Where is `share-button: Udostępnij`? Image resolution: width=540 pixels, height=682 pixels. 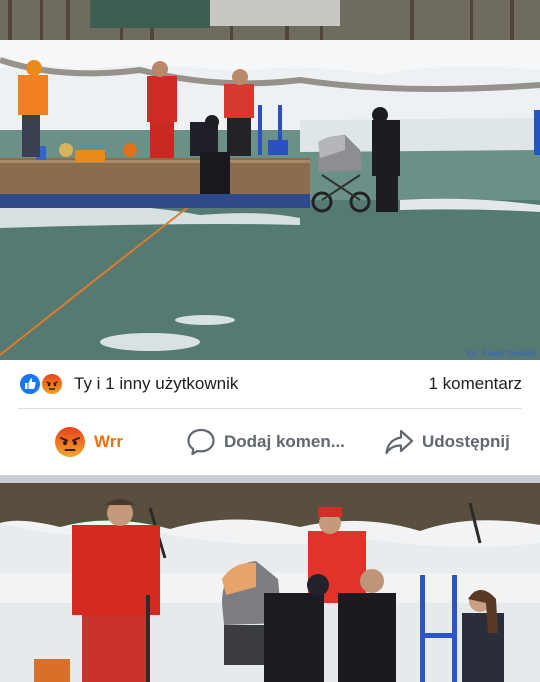 share-button: Udostępnij is located at coordinates (447, 442).